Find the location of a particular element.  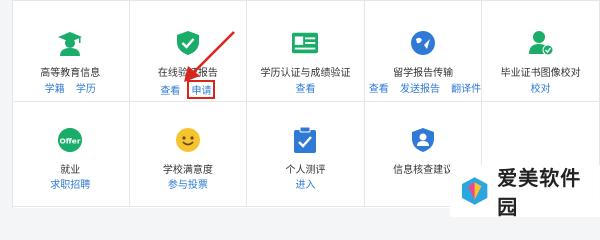

link-job-search: 求职招聘 is located at coordinates (70, 183).